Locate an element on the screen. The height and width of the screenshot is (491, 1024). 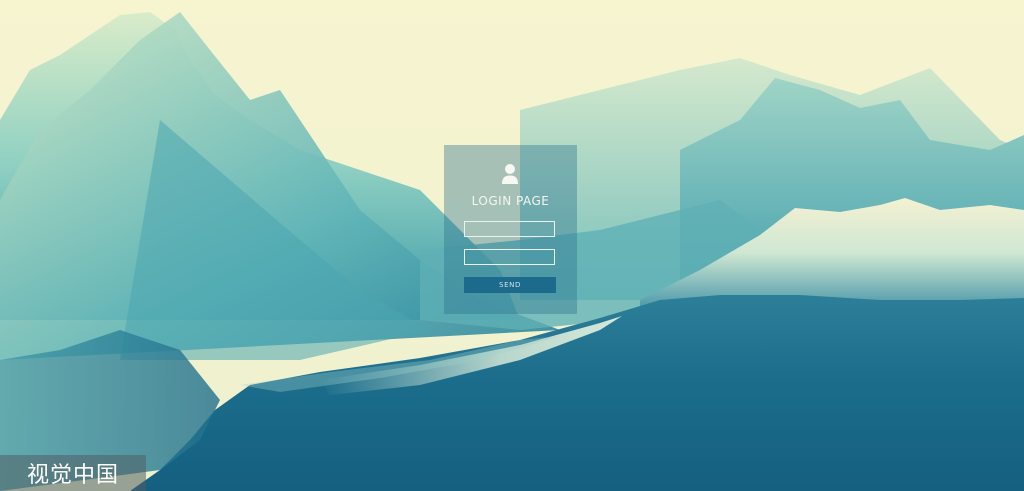
login-panel: LOGIN PAGE SEND is located at coordinates (510, 229).